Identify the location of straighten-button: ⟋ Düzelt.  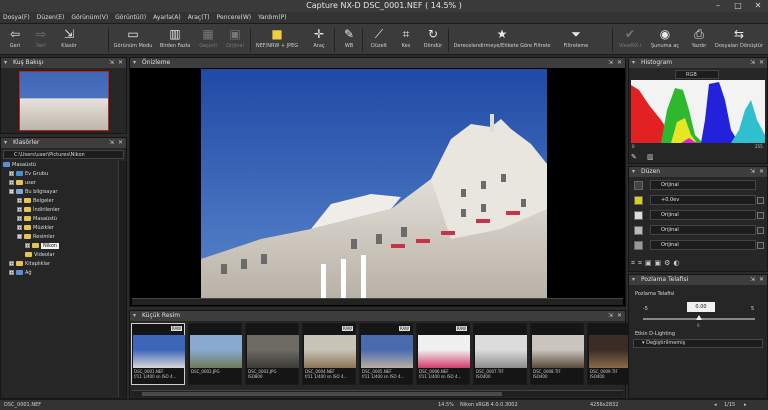
(379, 40).